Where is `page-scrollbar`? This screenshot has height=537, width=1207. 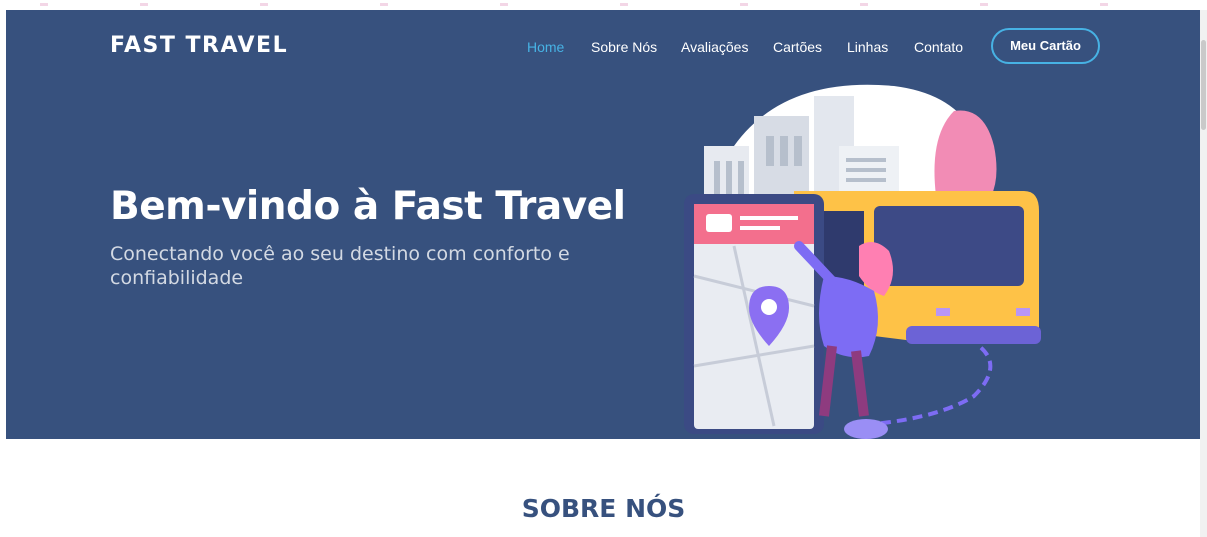 page-scrollbar is located at coordinates (1203, 273).